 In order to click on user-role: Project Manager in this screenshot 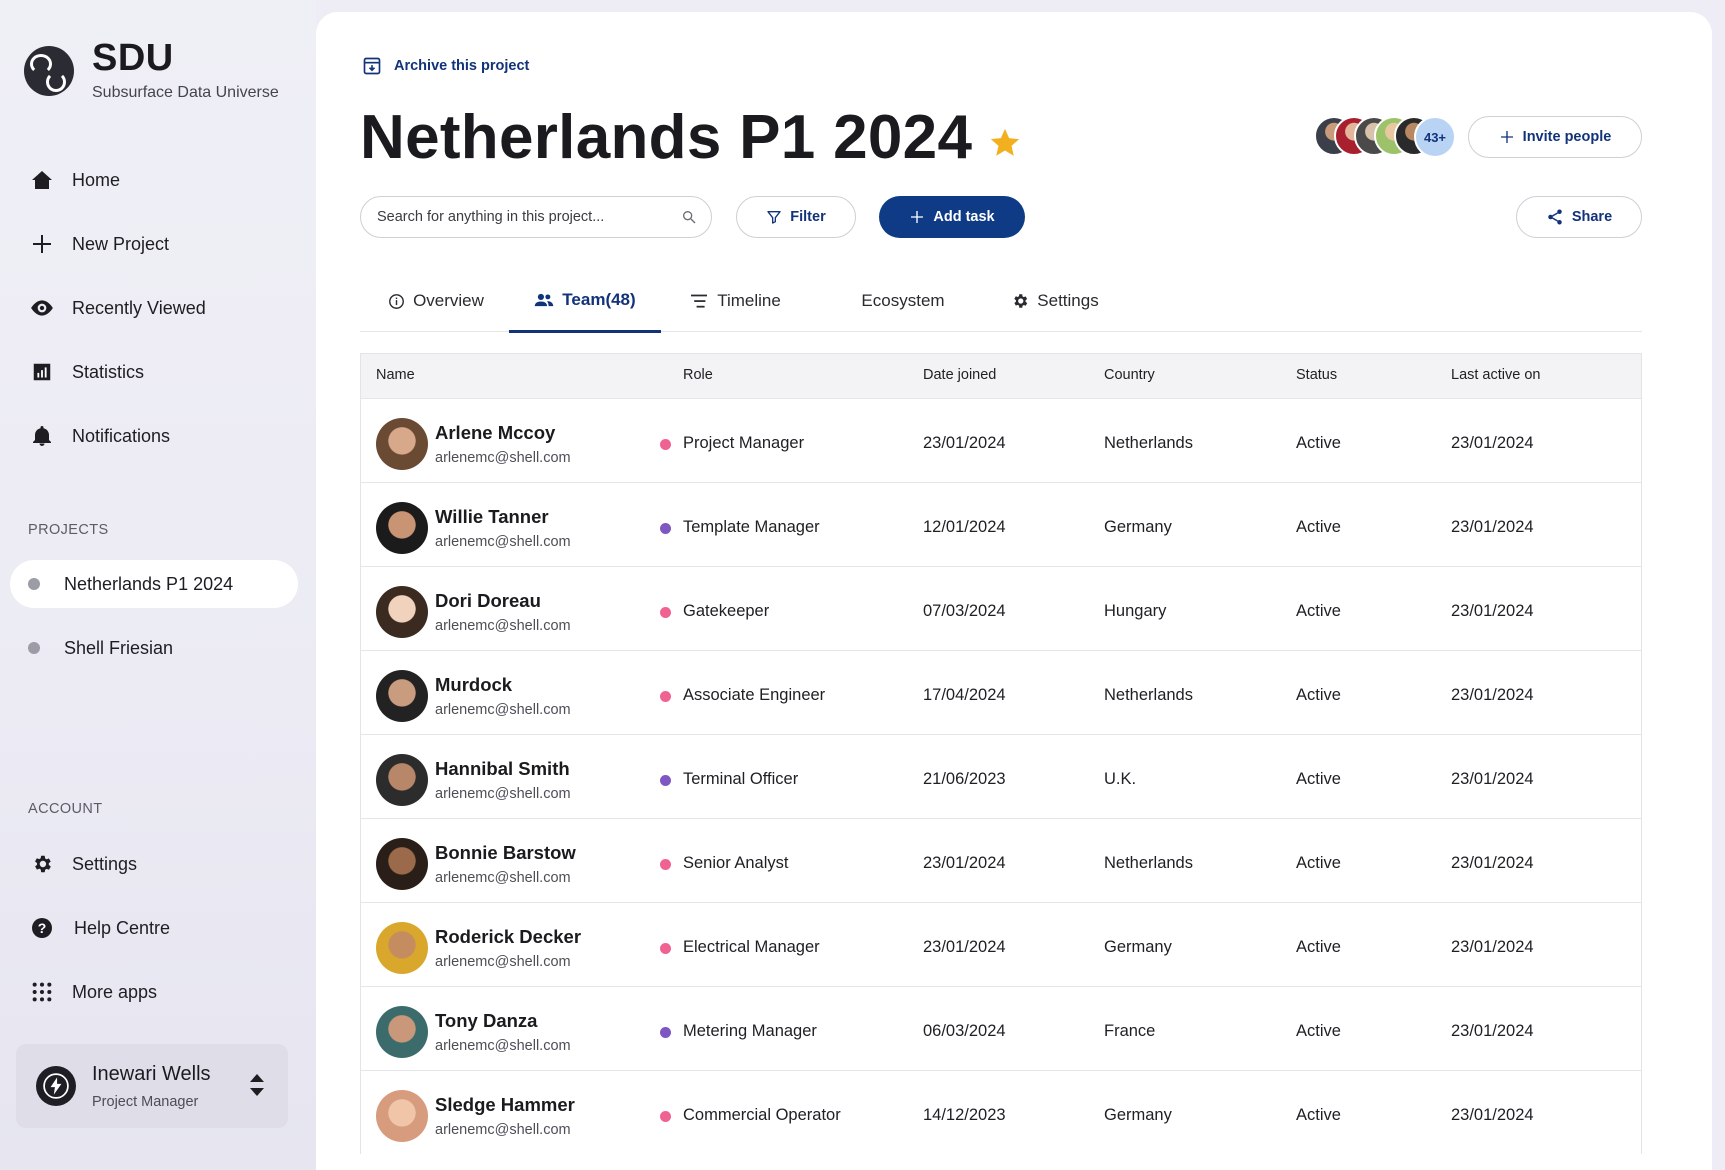, I will do `click(145, 1101)`.